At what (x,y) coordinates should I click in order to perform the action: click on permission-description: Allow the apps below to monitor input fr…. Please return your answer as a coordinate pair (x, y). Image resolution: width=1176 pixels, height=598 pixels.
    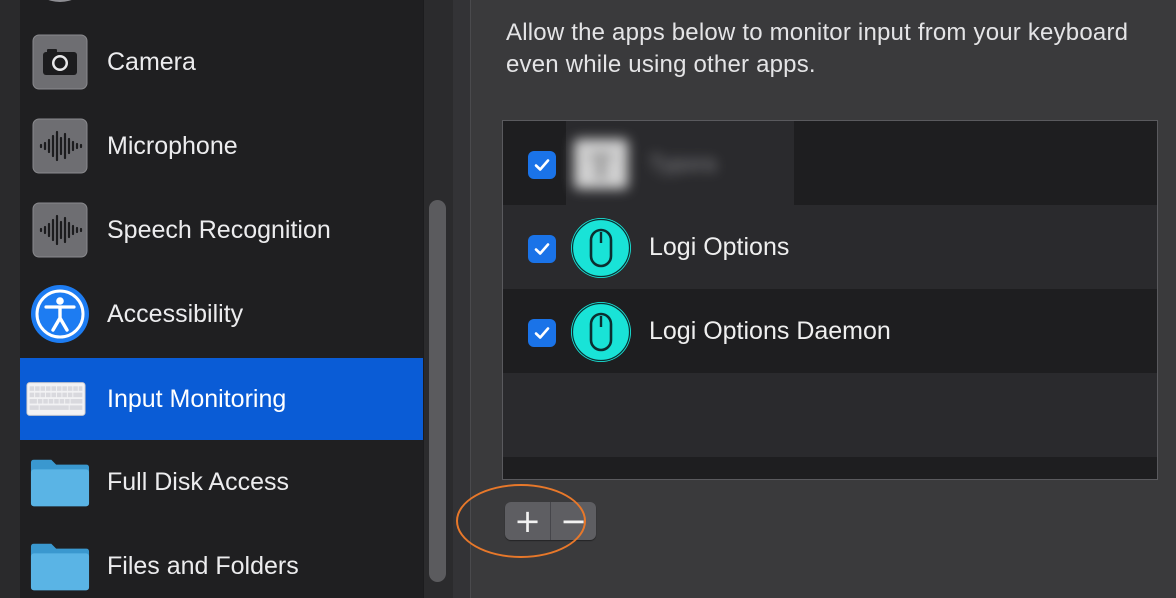
    Looking at the image, I should click on (817, 48).